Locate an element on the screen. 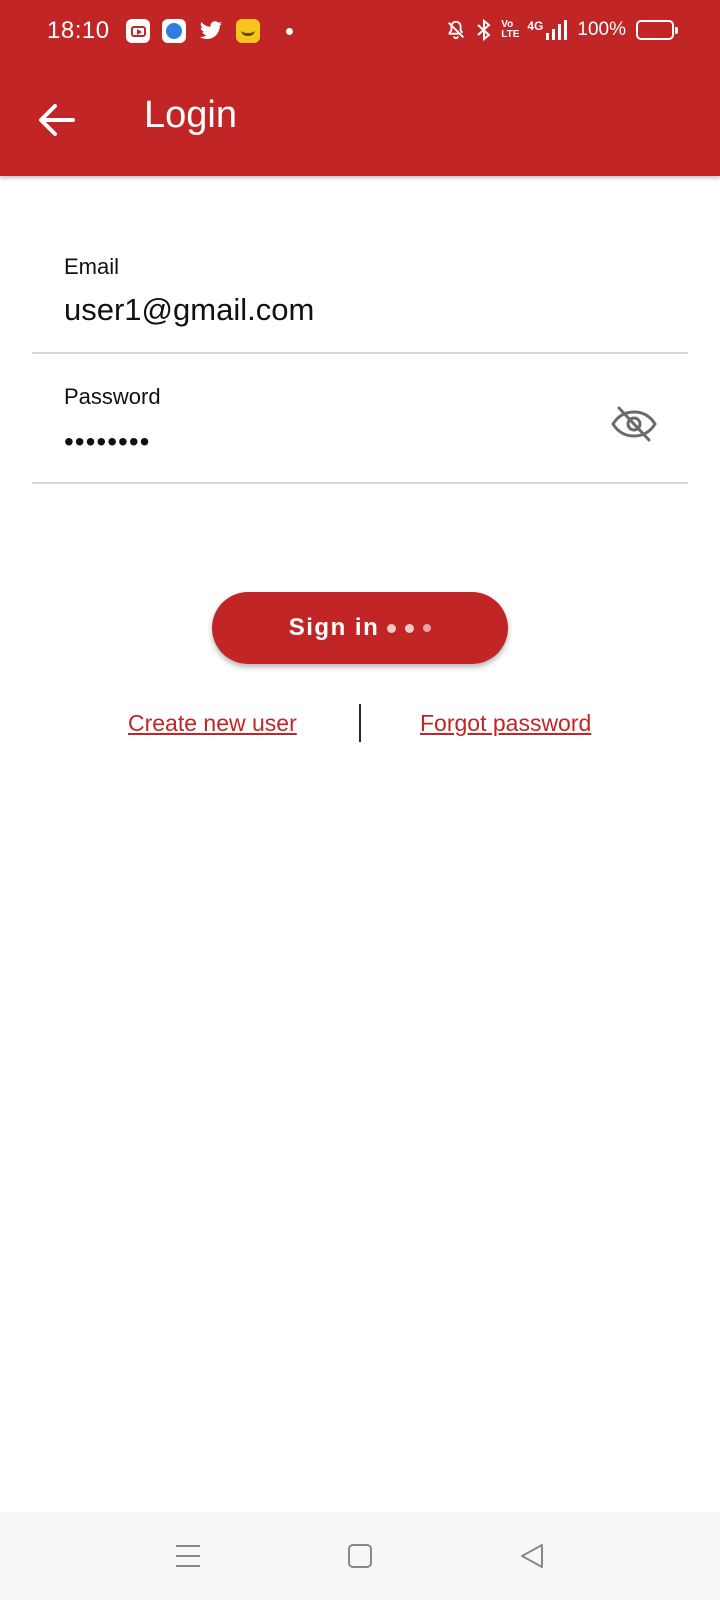  back-button is located at coordinates (56, 120).